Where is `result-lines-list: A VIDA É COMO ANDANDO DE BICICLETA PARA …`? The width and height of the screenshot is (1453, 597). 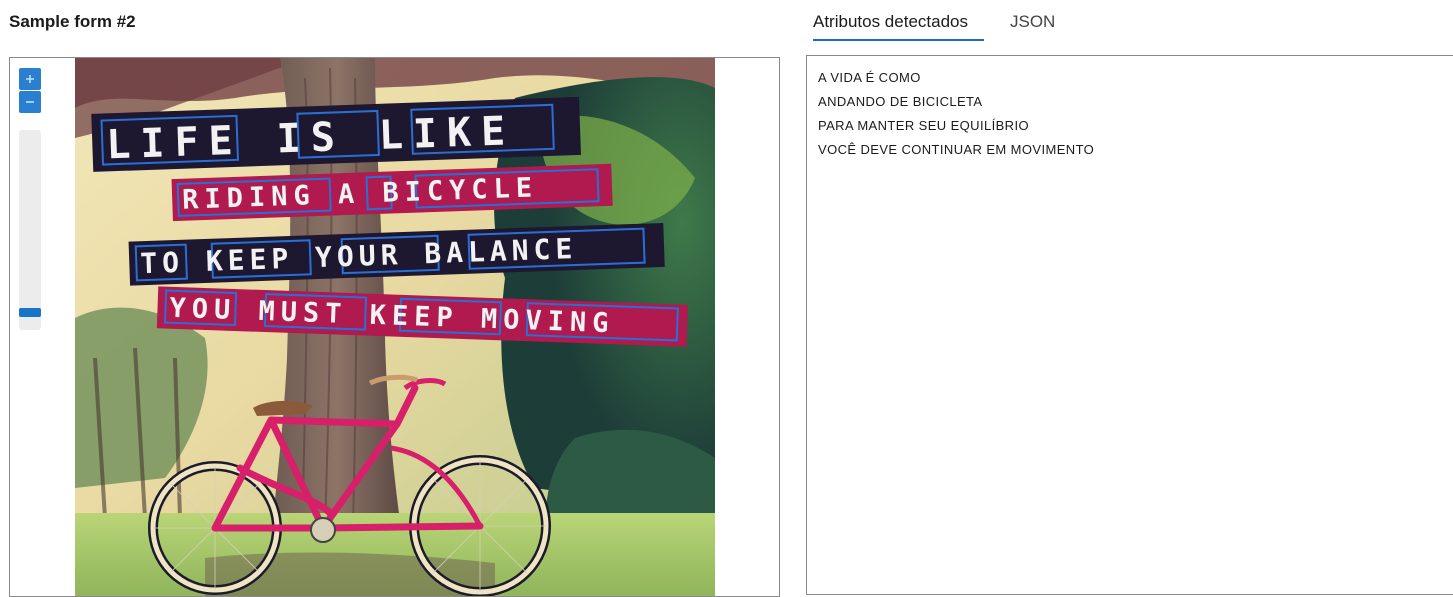 result-lines-list: A VIDA É COMO ANDANDO DE BICICLETA PARA … is located at coordinates (956, 114).